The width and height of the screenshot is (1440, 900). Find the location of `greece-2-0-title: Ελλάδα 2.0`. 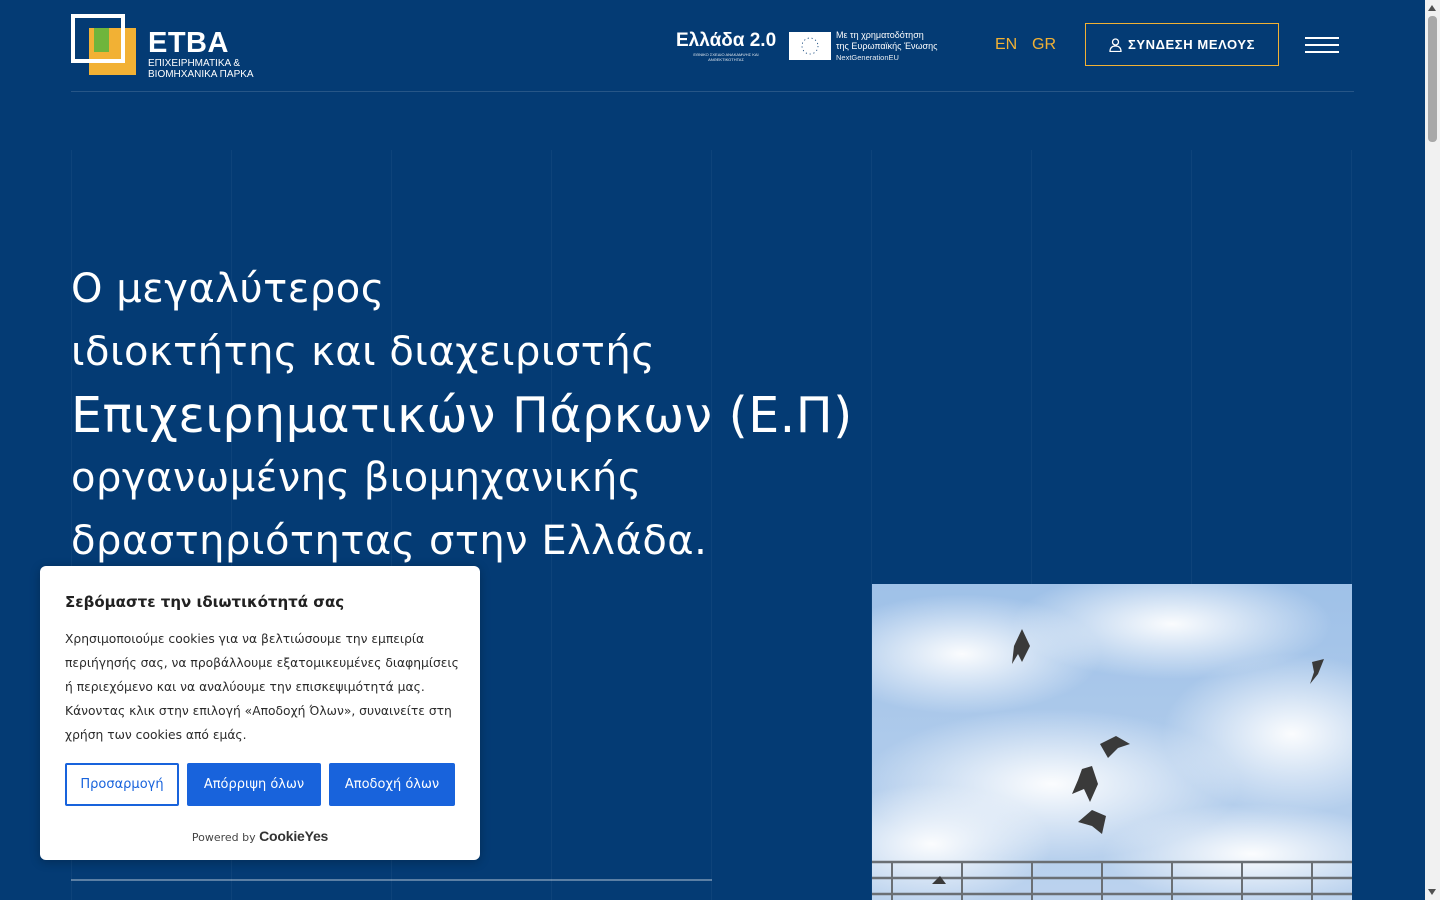

greece-2-0-title: Ελλάδα 2.0 is located at coordinates (726, 40).